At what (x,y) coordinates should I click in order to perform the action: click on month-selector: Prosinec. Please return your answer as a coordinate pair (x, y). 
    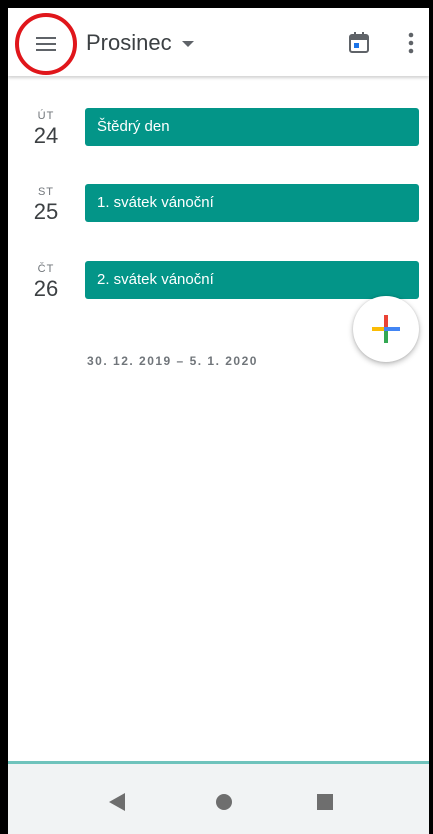
    Looking at the image, I should click on (140, 43).